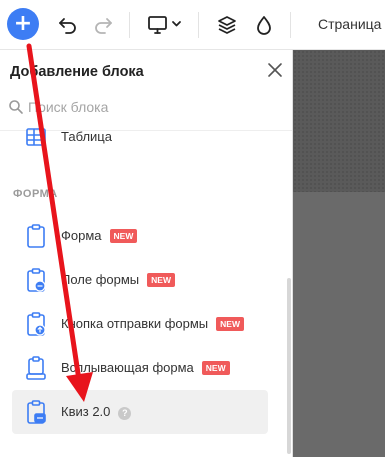 The height and width of the screenshot is (457, 385). What do you see at coordinates (127, 367) in the screenshot?
I see `list-item-label: Всплывающая форма` at bounding box center [127, 367].